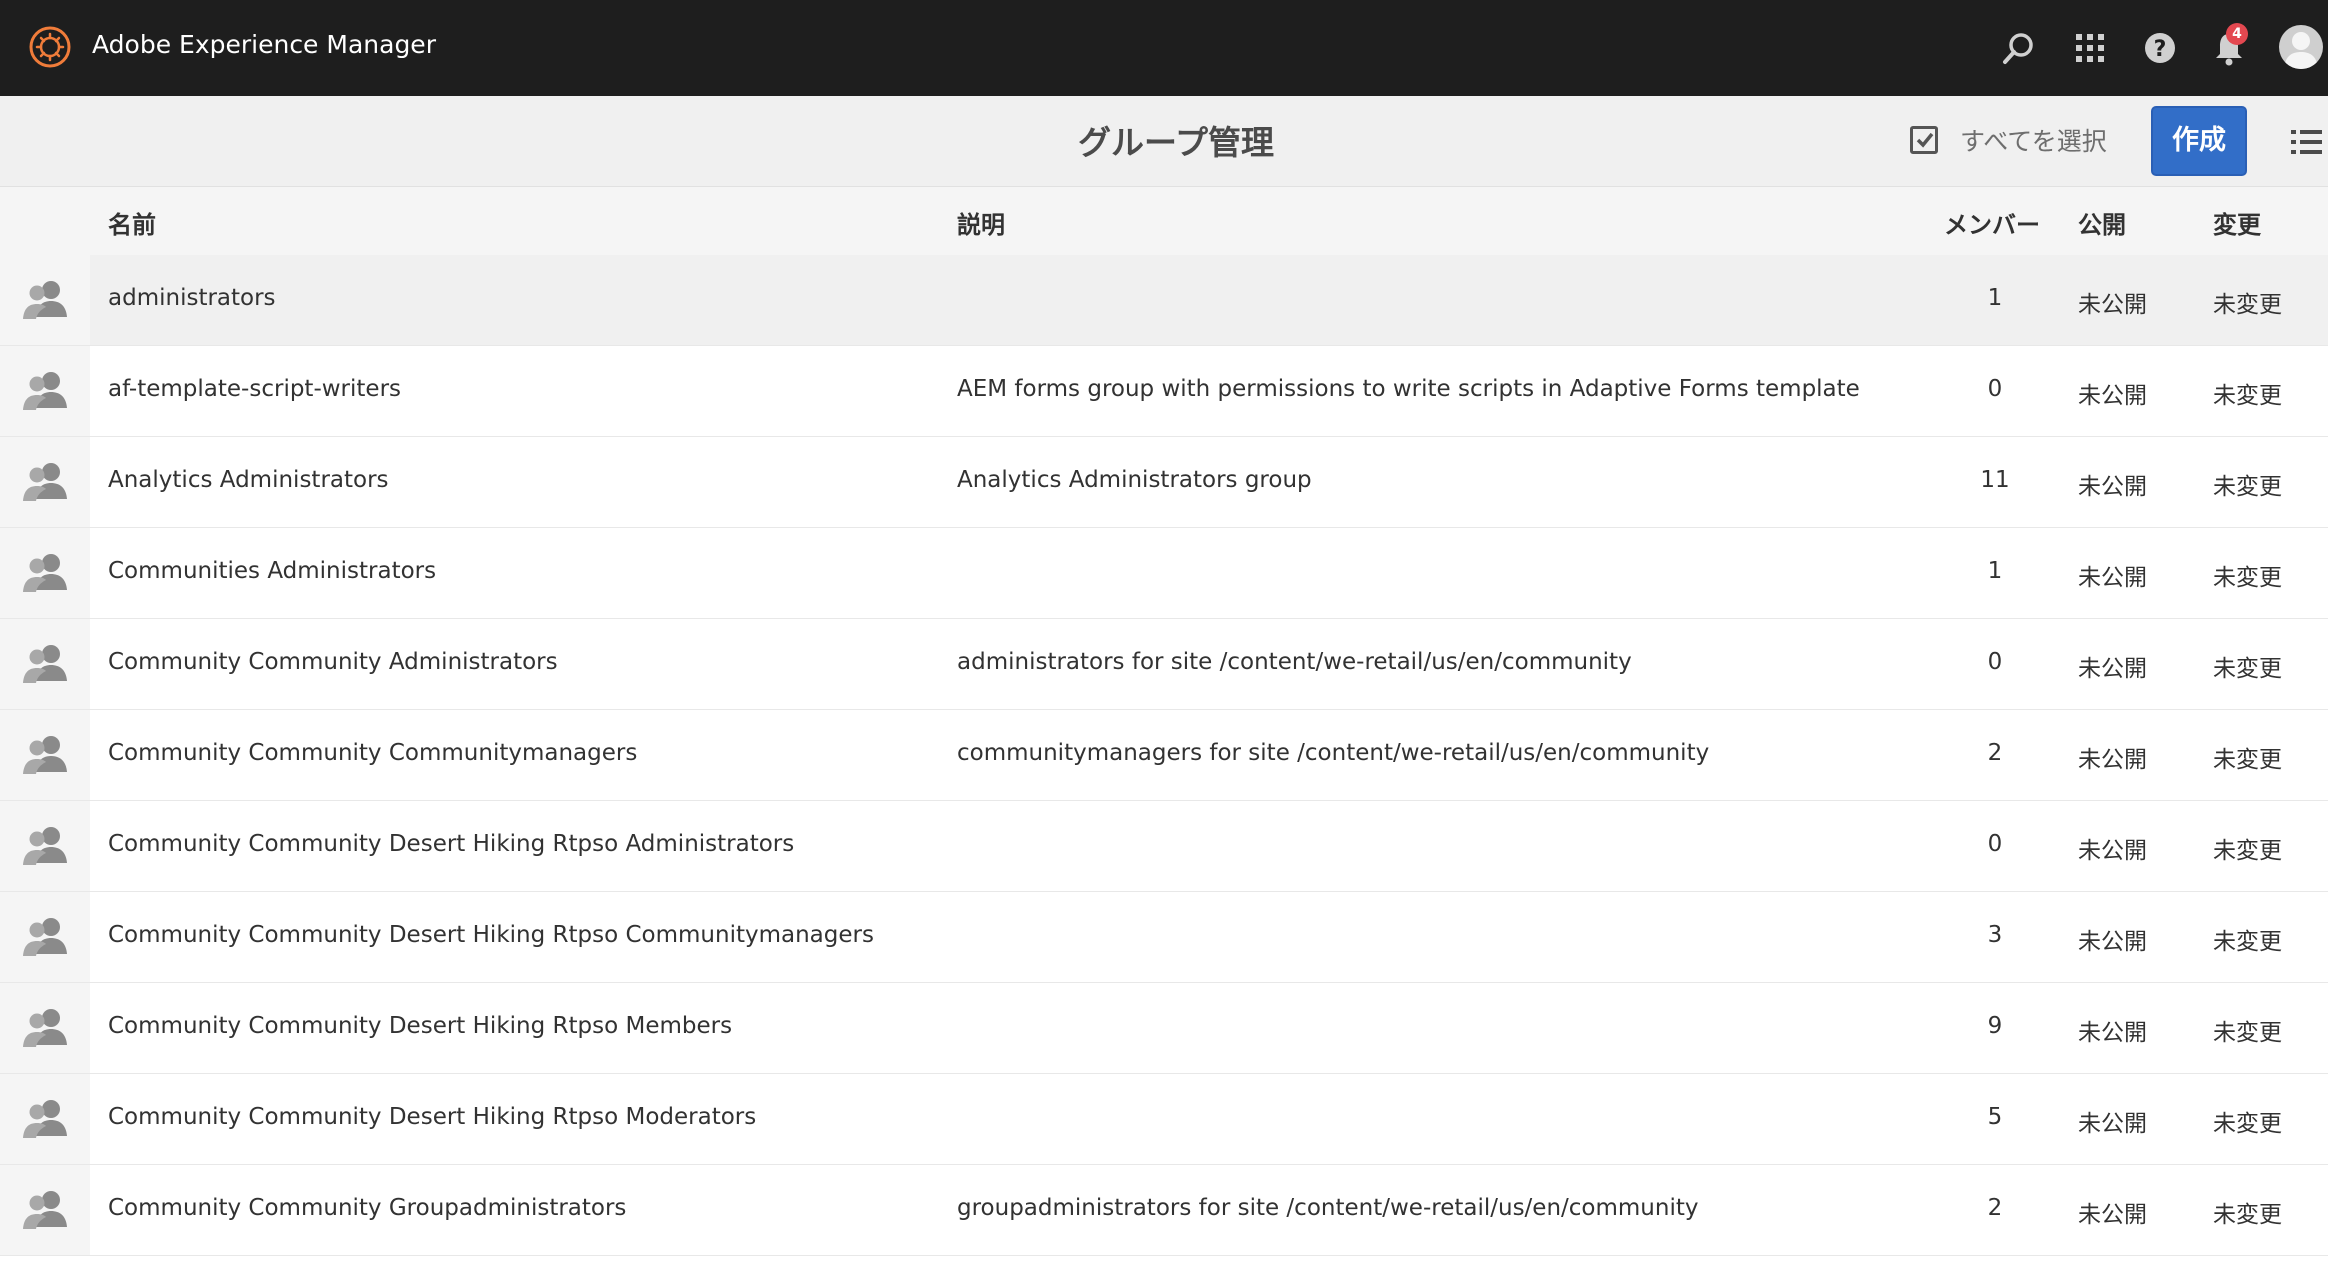 The width and height of the screenshot is (2328, 1286). What do you see at coordinates (1164, 221) in the screenshot?
I see `table-header: 名前 説明 メンバー 公開 変更` at bounding box center [1164, 221].